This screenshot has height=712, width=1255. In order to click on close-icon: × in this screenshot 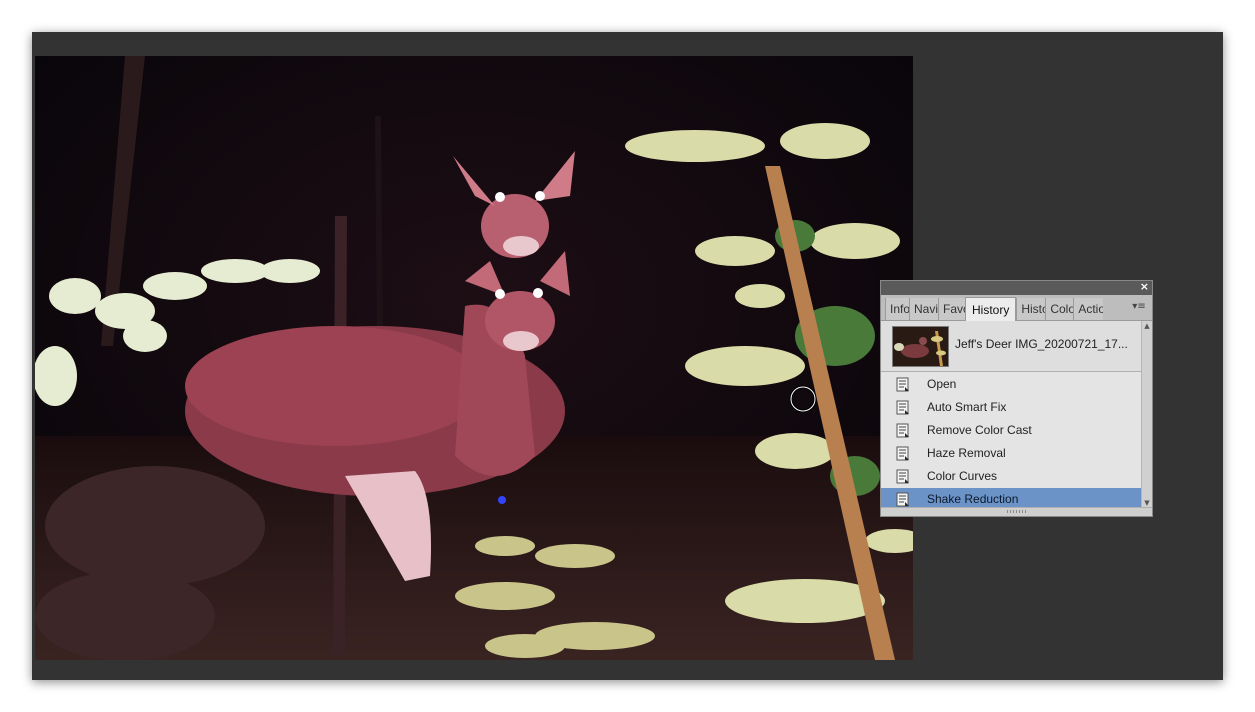, I will do `click(1144, 287)`.